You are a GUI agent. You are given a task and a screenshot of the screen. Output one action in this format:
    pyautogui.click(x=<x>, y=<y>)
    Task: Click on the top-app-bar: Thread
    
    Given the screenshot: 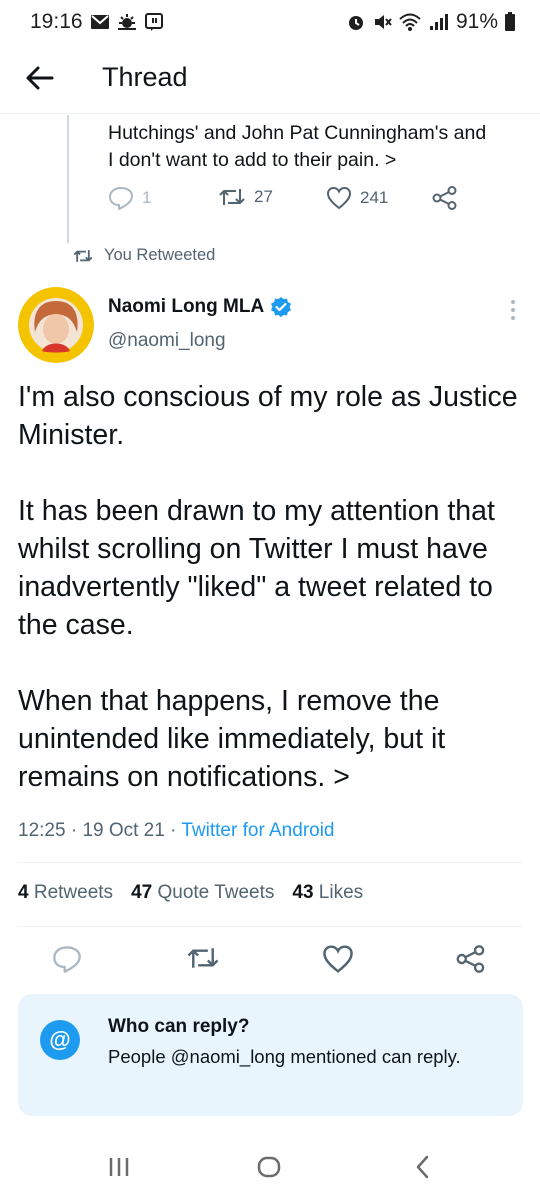 What is the action you would take?
    pyautogui.click(x=270, y=79)
    